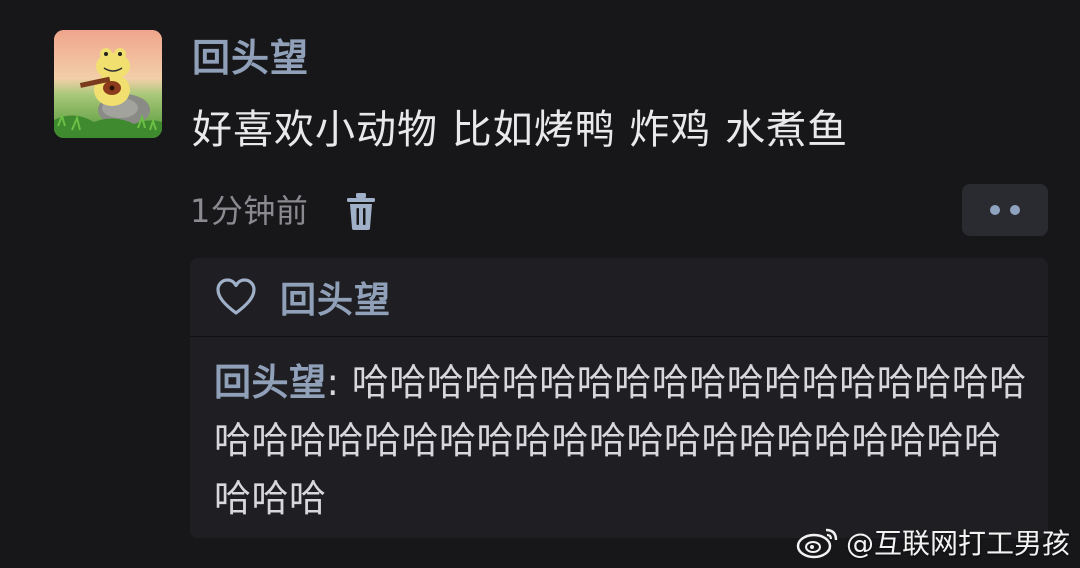  Describe the element at coordinates (335, 297) in the screenshot. I see `liker-name: 回头望` at that location.